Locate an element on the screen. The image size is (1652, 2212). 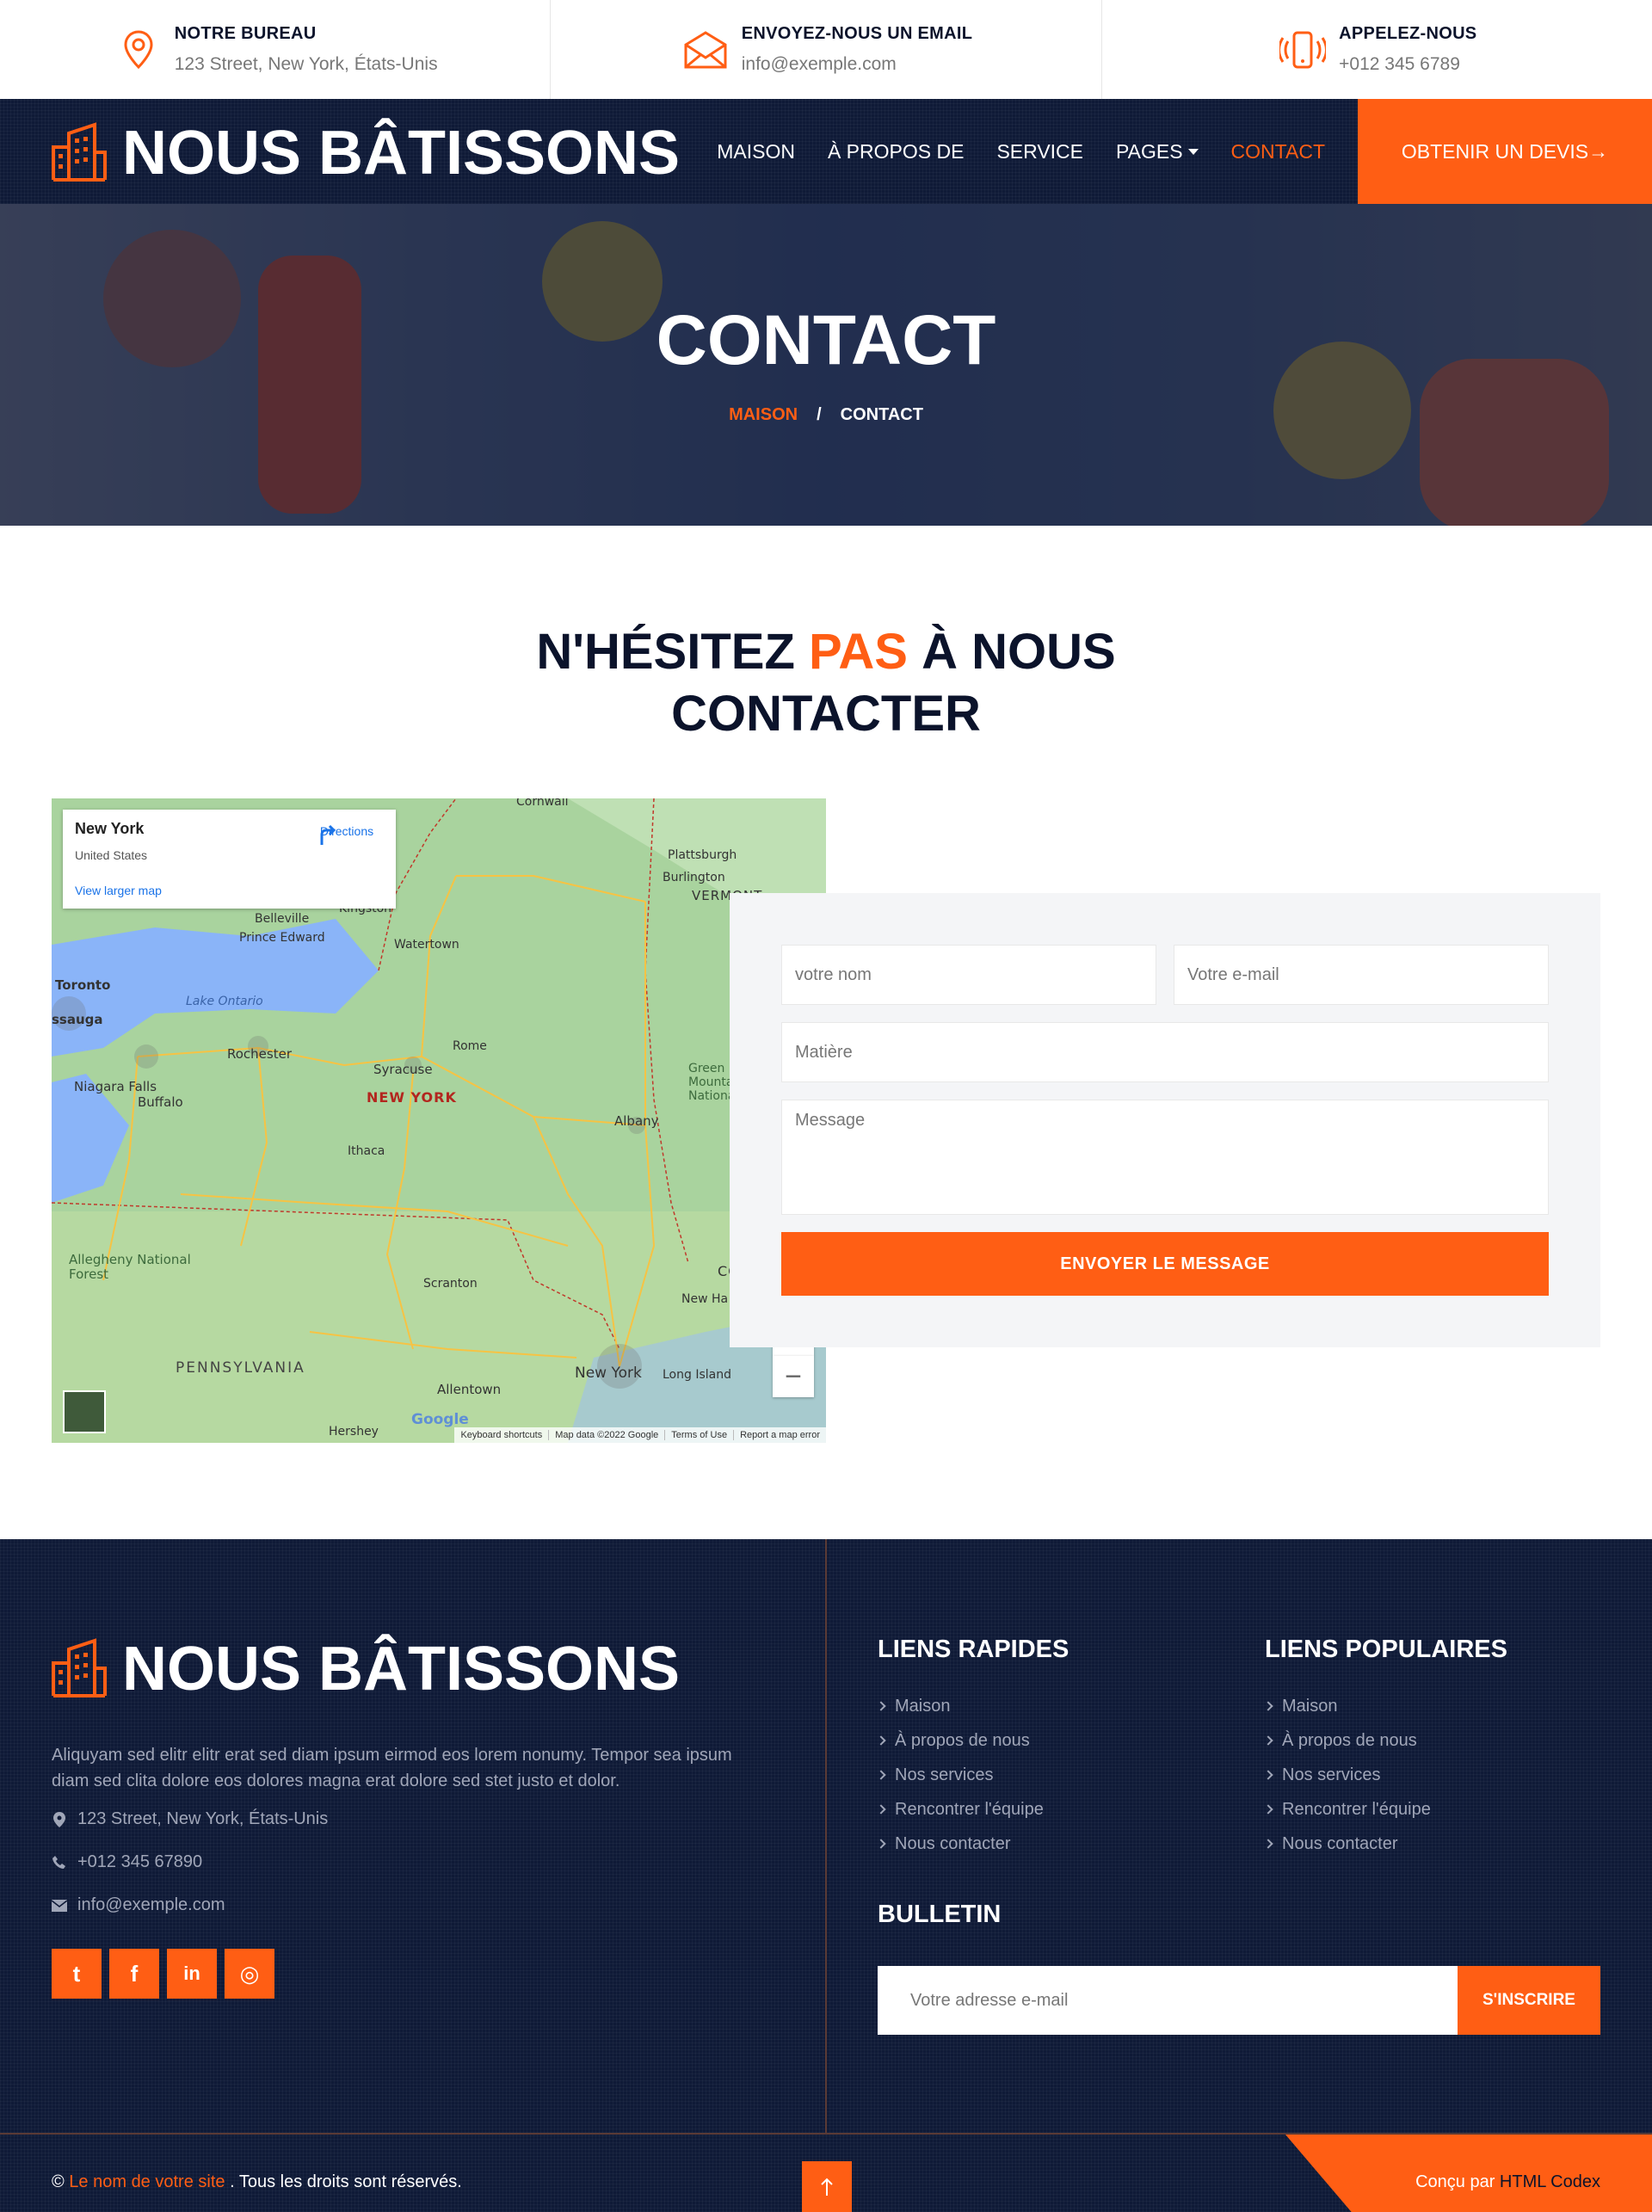
name-input: votre nom is located at coordinates (968, 975).